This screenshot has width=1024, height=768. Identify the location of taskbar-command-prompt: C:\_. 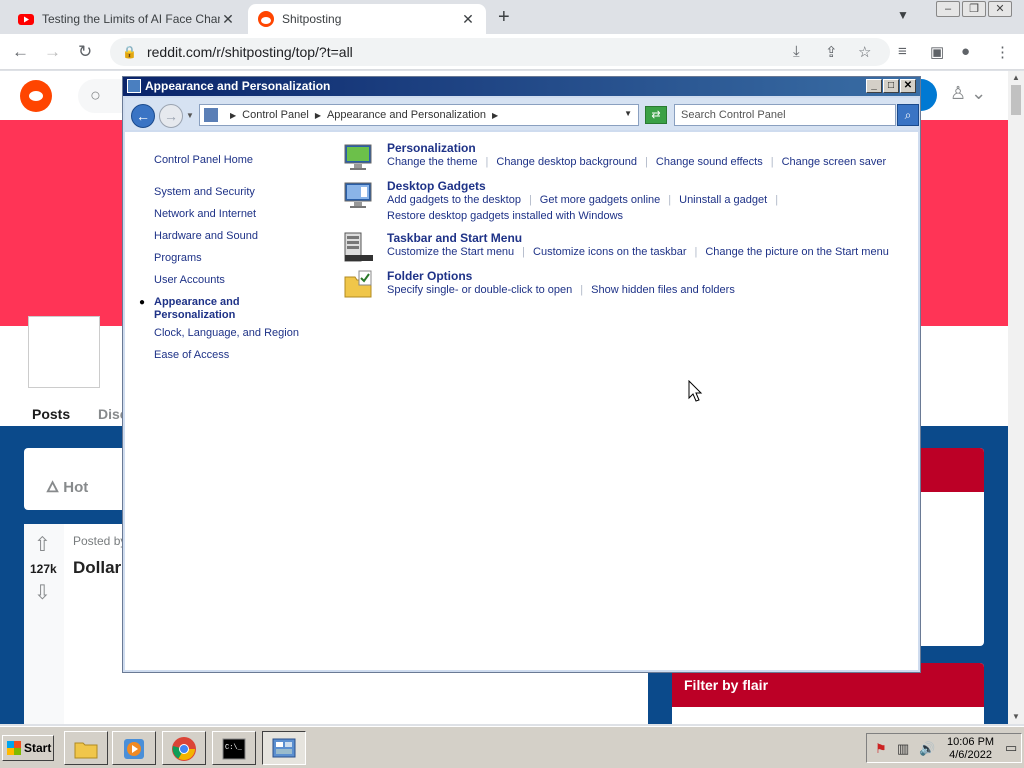
(234, 748).